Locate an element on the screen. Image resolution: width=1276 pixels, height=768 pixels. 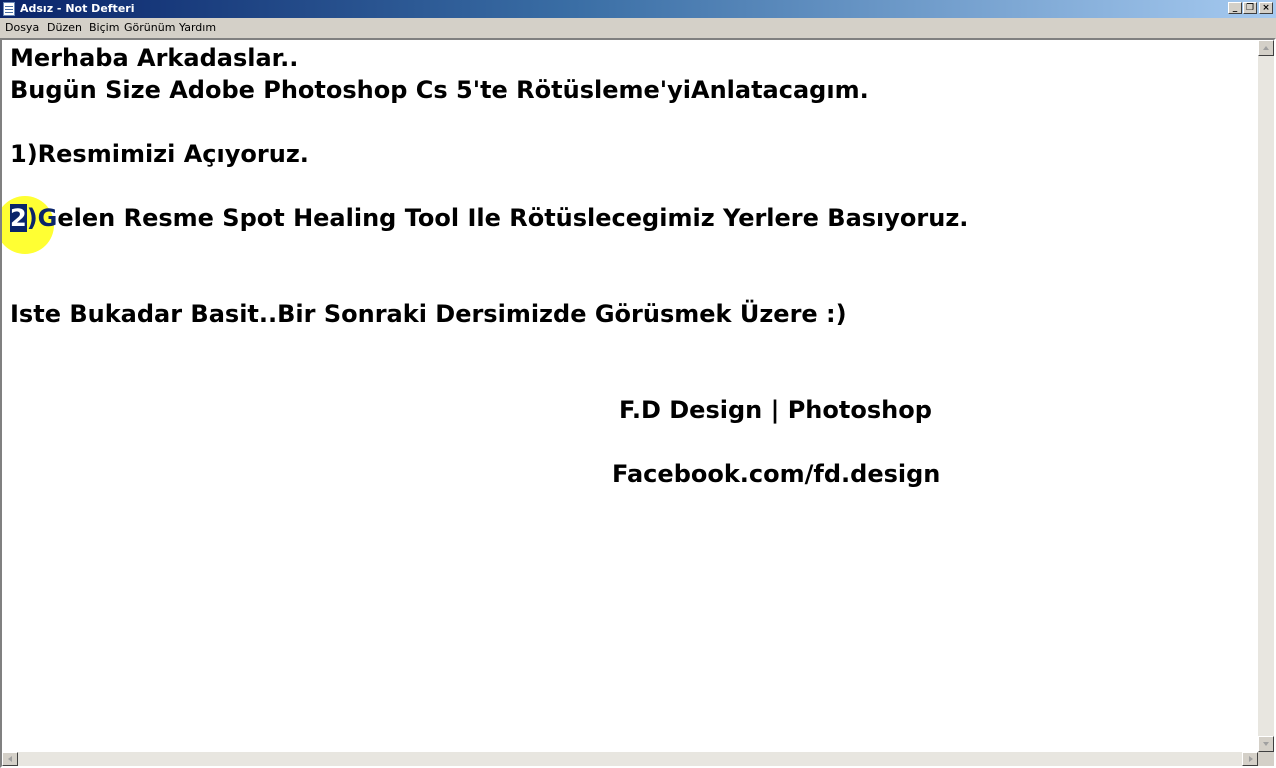
vertical-scrollbar is located at coordinates (1266, 396).